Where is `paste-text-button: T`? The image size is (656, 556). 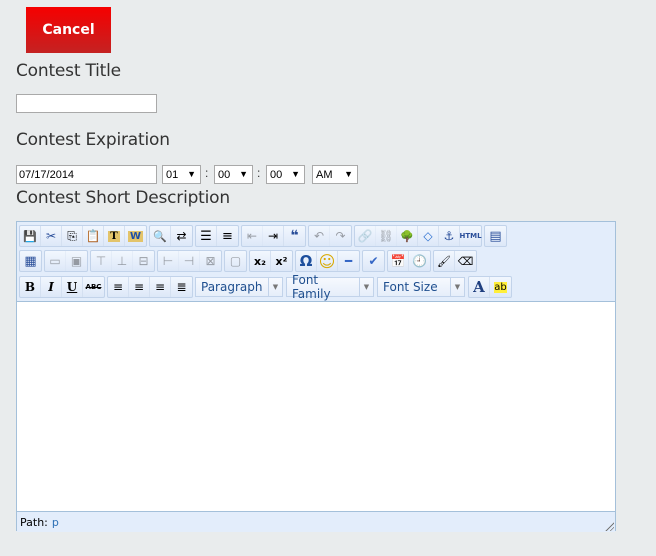 paste-text-button: T is located at coordinates (114, 236).